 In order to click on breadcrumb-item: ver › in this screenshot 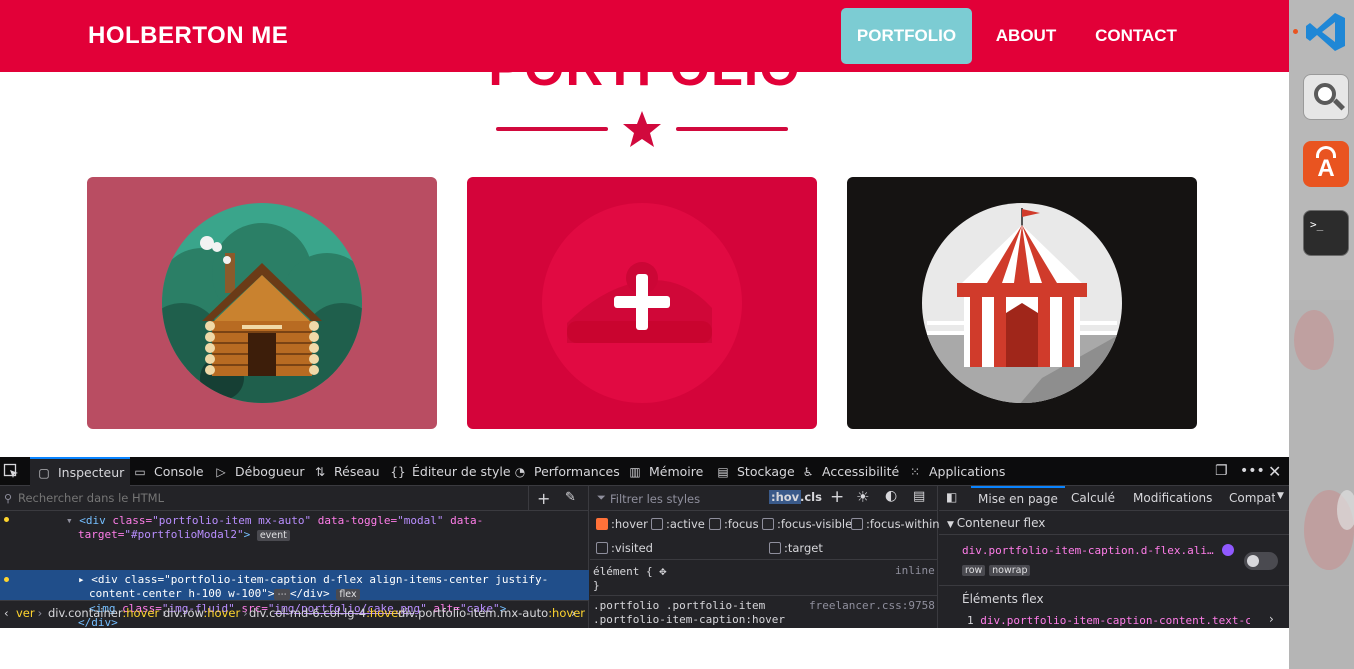, I will do `click(30, 613)`.